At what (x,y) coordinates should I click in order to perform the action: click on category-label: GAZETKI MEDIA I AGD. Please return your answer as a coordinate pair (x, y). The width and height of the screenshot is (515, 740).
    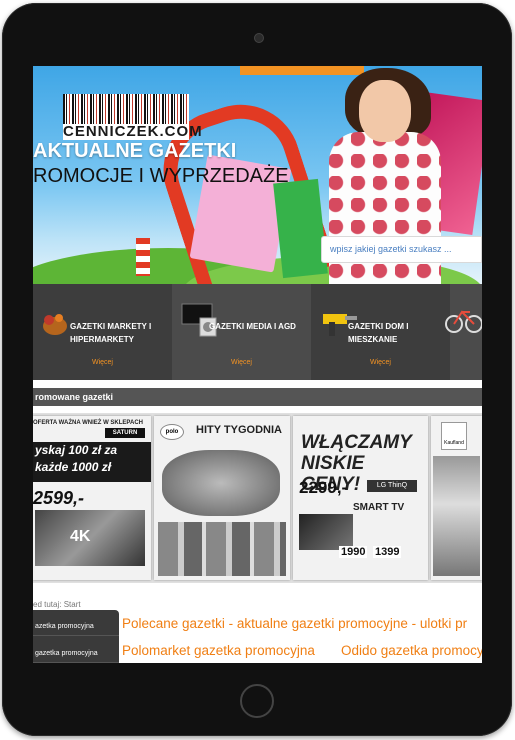
    Looking at the image, I should click on (252, 326).